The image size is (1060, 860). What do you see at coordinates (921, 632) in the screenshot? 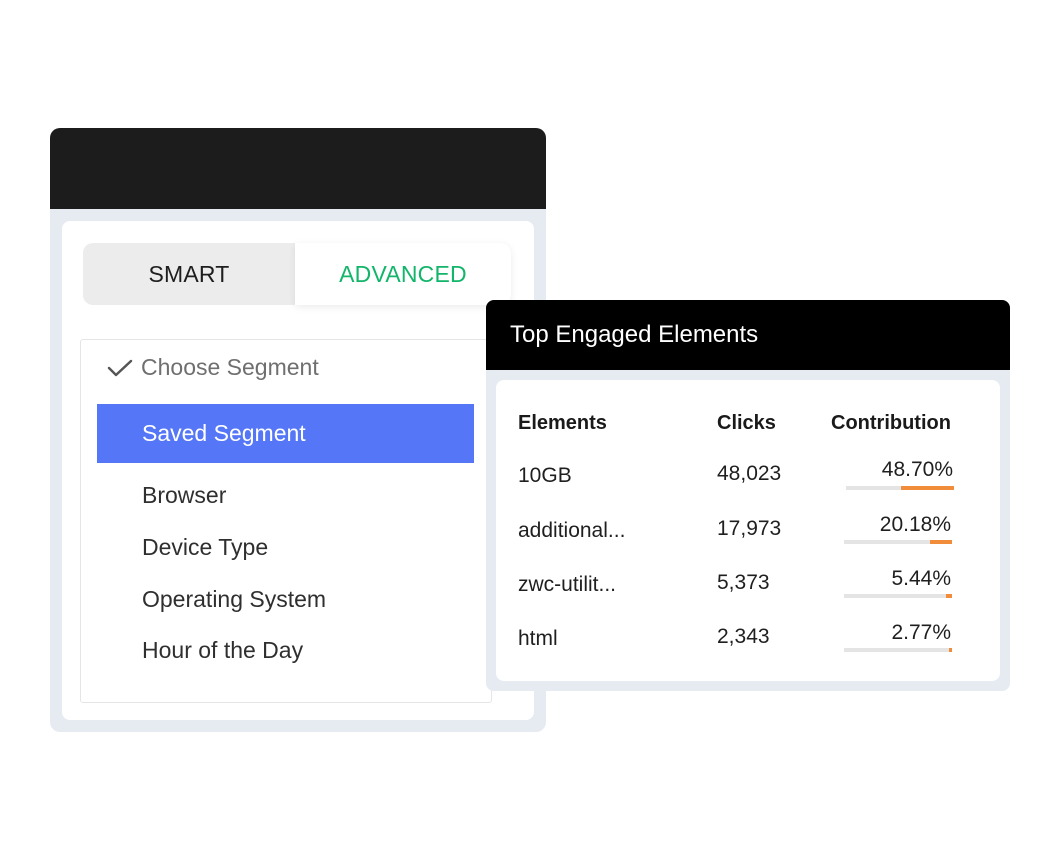
I see `row-4-contribution: 2.77%` at bounding box center [921, 632].